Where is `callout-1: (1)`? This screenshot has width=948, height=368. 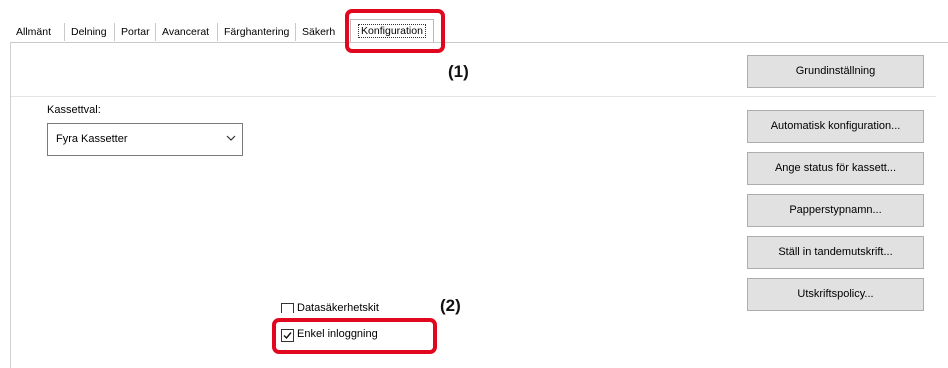 callout-1: (1) is located at coordinates (458, 71).